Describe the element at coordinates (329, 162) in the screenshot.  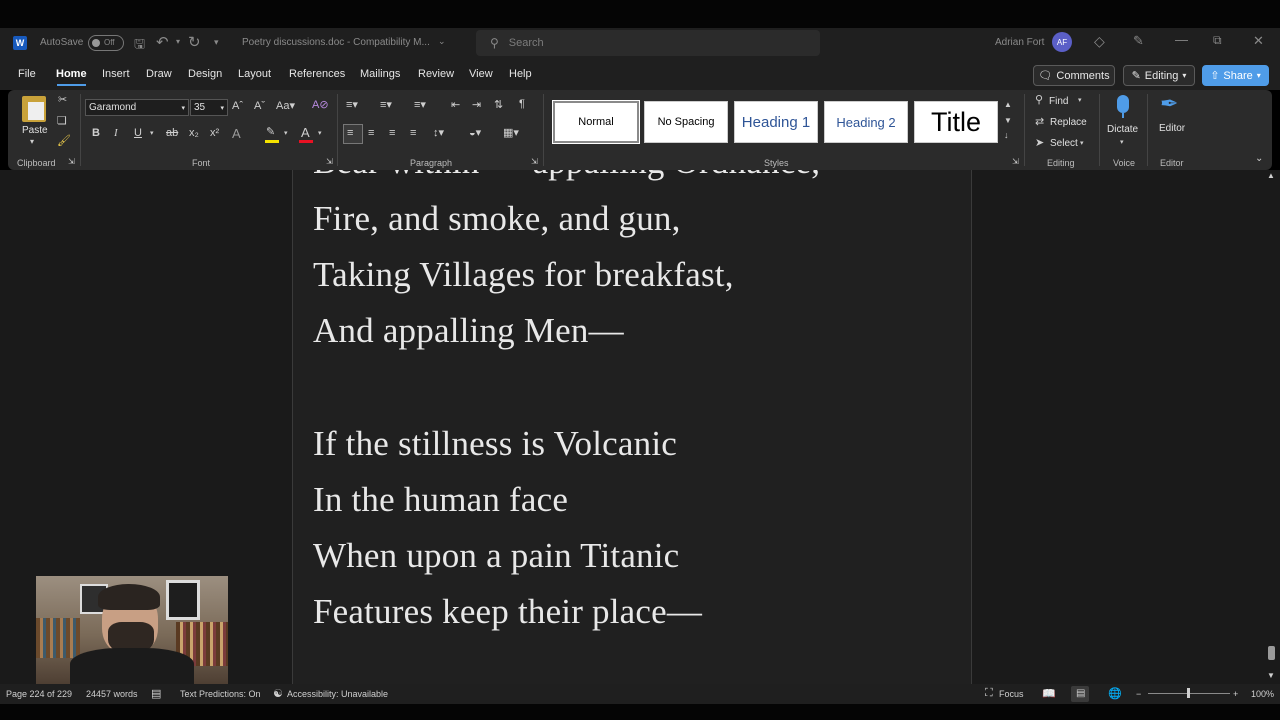
I see `font-launcher-icon: ⇲` at that location.